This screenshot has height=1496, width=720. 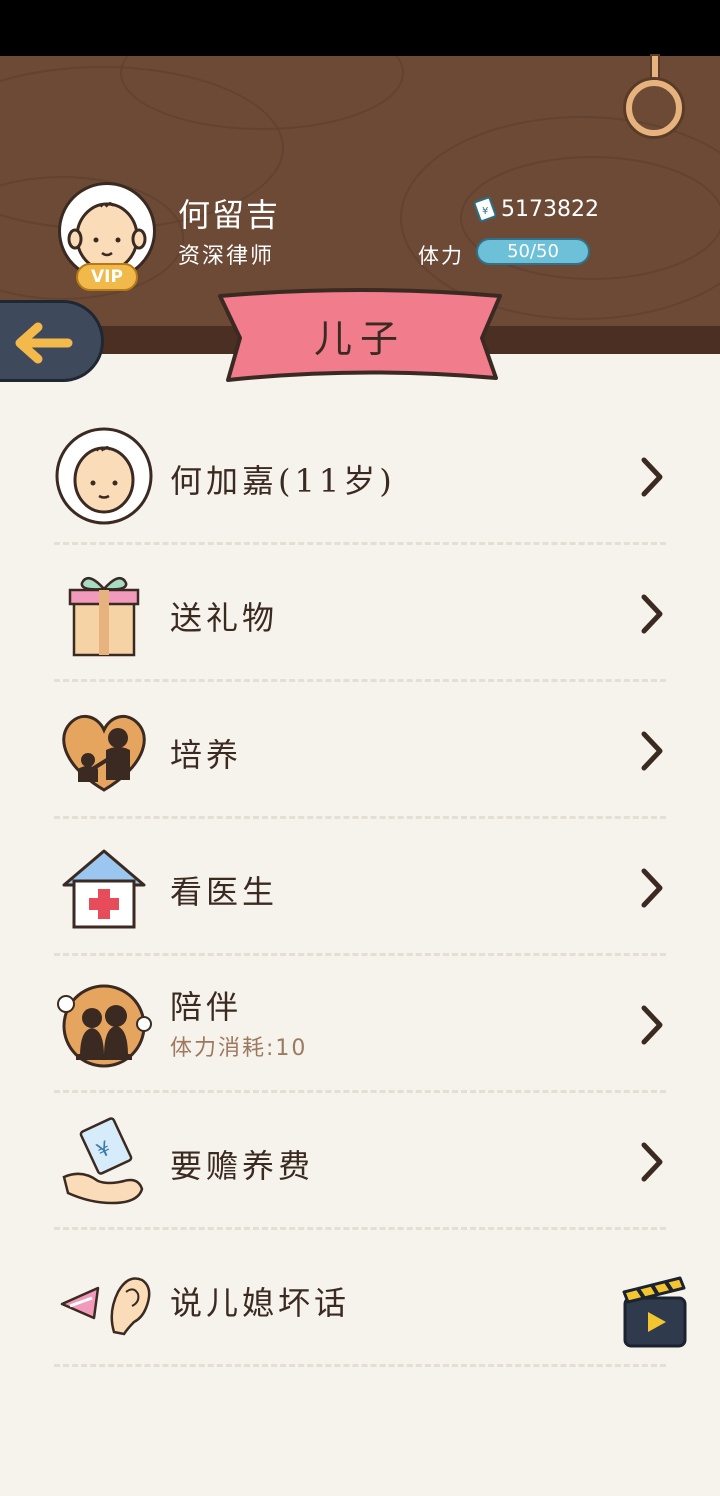 What do you see at coordinates (360, 887) in the screenshot?
I see `see-doctor-item: 看医生` at bounding box center [360, 887].